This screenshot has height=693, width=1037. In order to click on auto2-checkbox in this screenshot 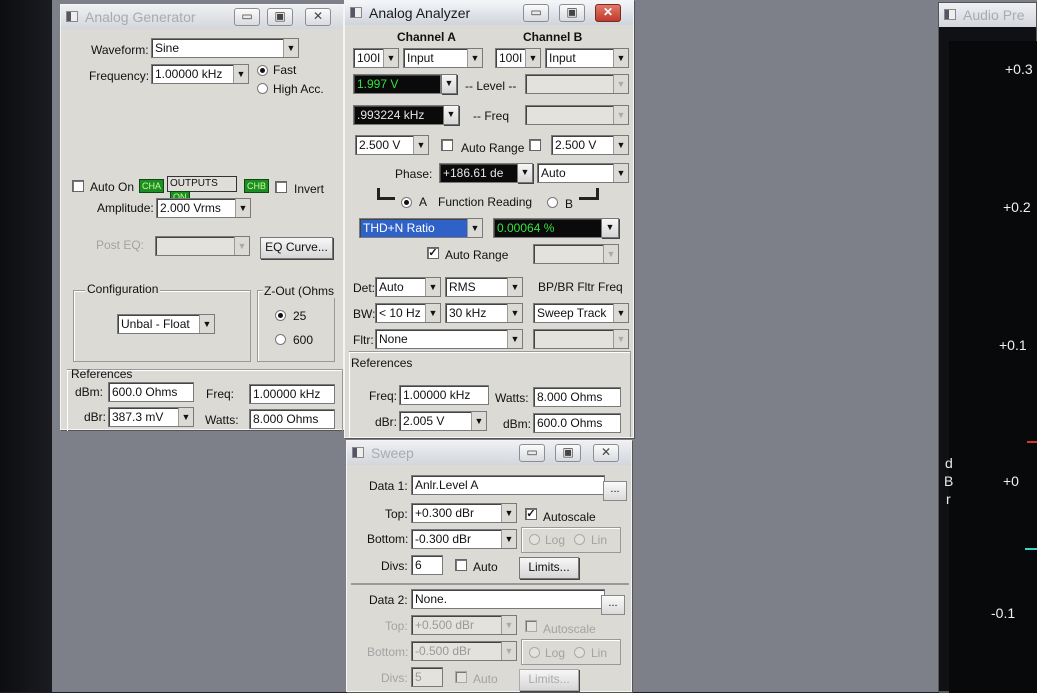, I will do `click(461, 677)`.